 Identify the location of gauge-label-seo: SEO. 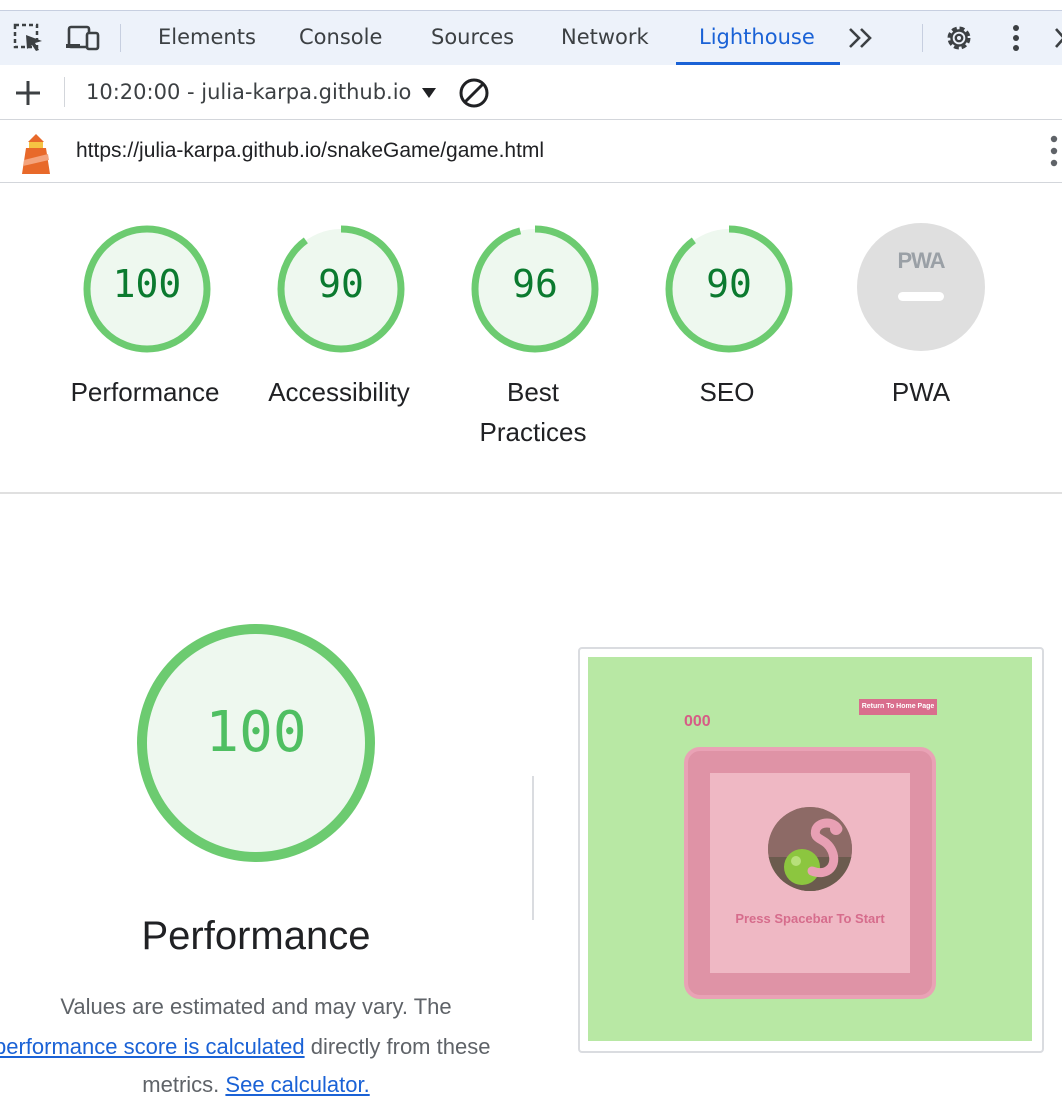
(727, 392).